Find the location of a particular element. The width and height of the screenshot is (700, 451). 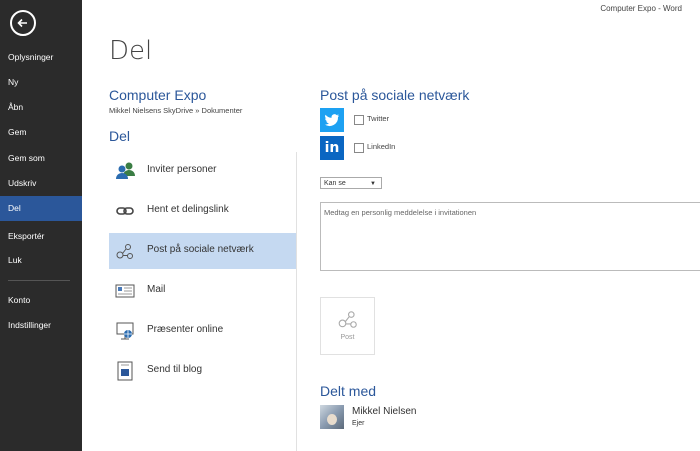

sidebar-divider is located at coordinates (39, 280).